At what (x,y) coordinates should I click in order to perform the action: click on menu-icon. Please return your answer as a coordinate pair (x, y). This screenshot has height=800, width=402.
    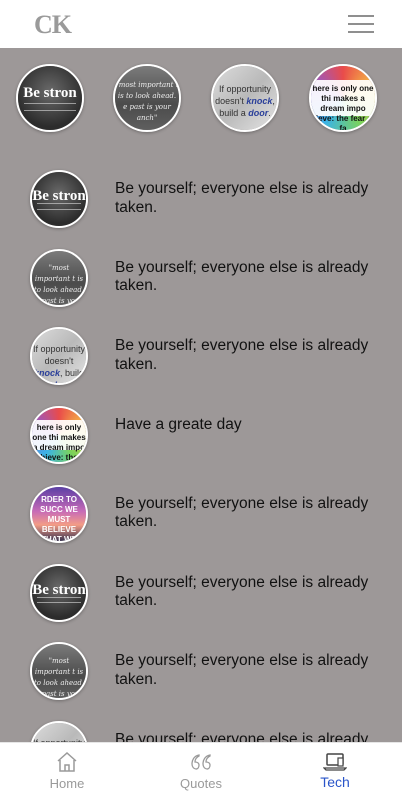
    Looking at the image, I should click on (361, 16).